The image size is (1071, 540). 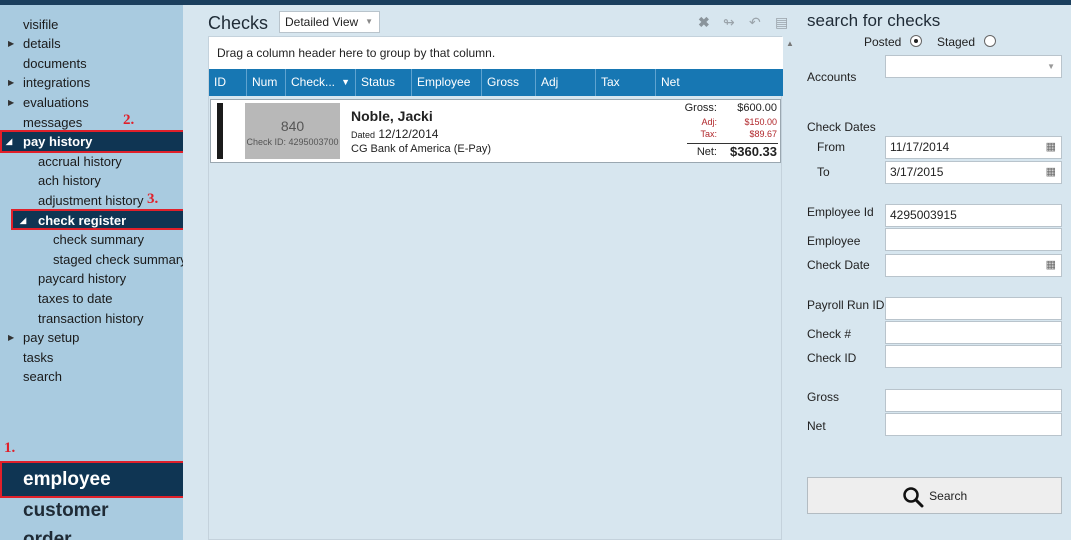 I want to click on sidebar-item-label: check summary, so click(x=99, y=239).